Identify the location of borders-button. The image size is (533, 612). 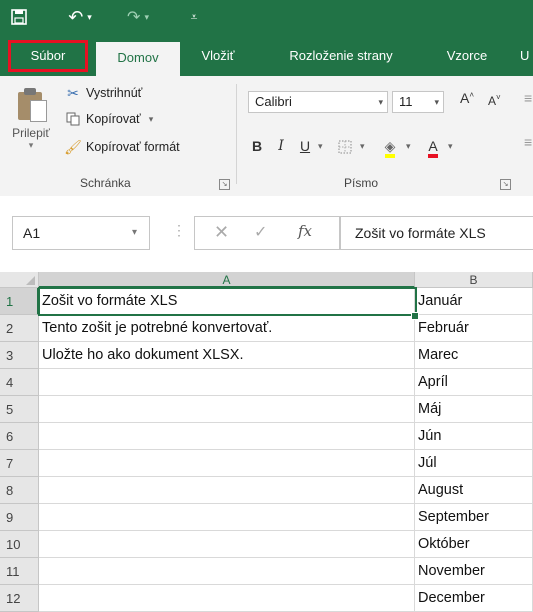
(345, 146).